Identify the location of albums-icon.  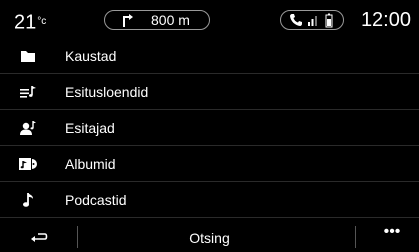
(28, 164).